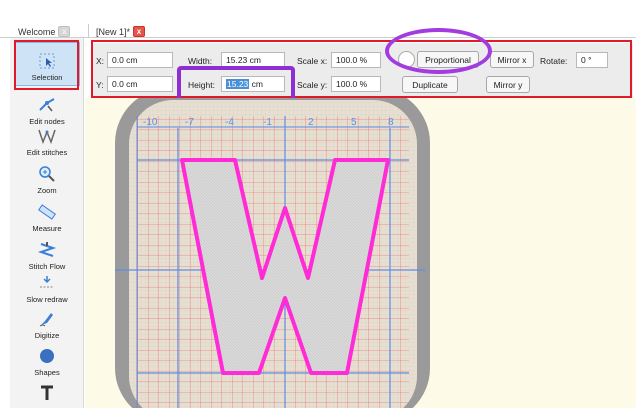  What do you see at coordinates (37, 31) in the screenshot?
I see `tab-welcome-label: Welcome` at bounding box center [37, 31].